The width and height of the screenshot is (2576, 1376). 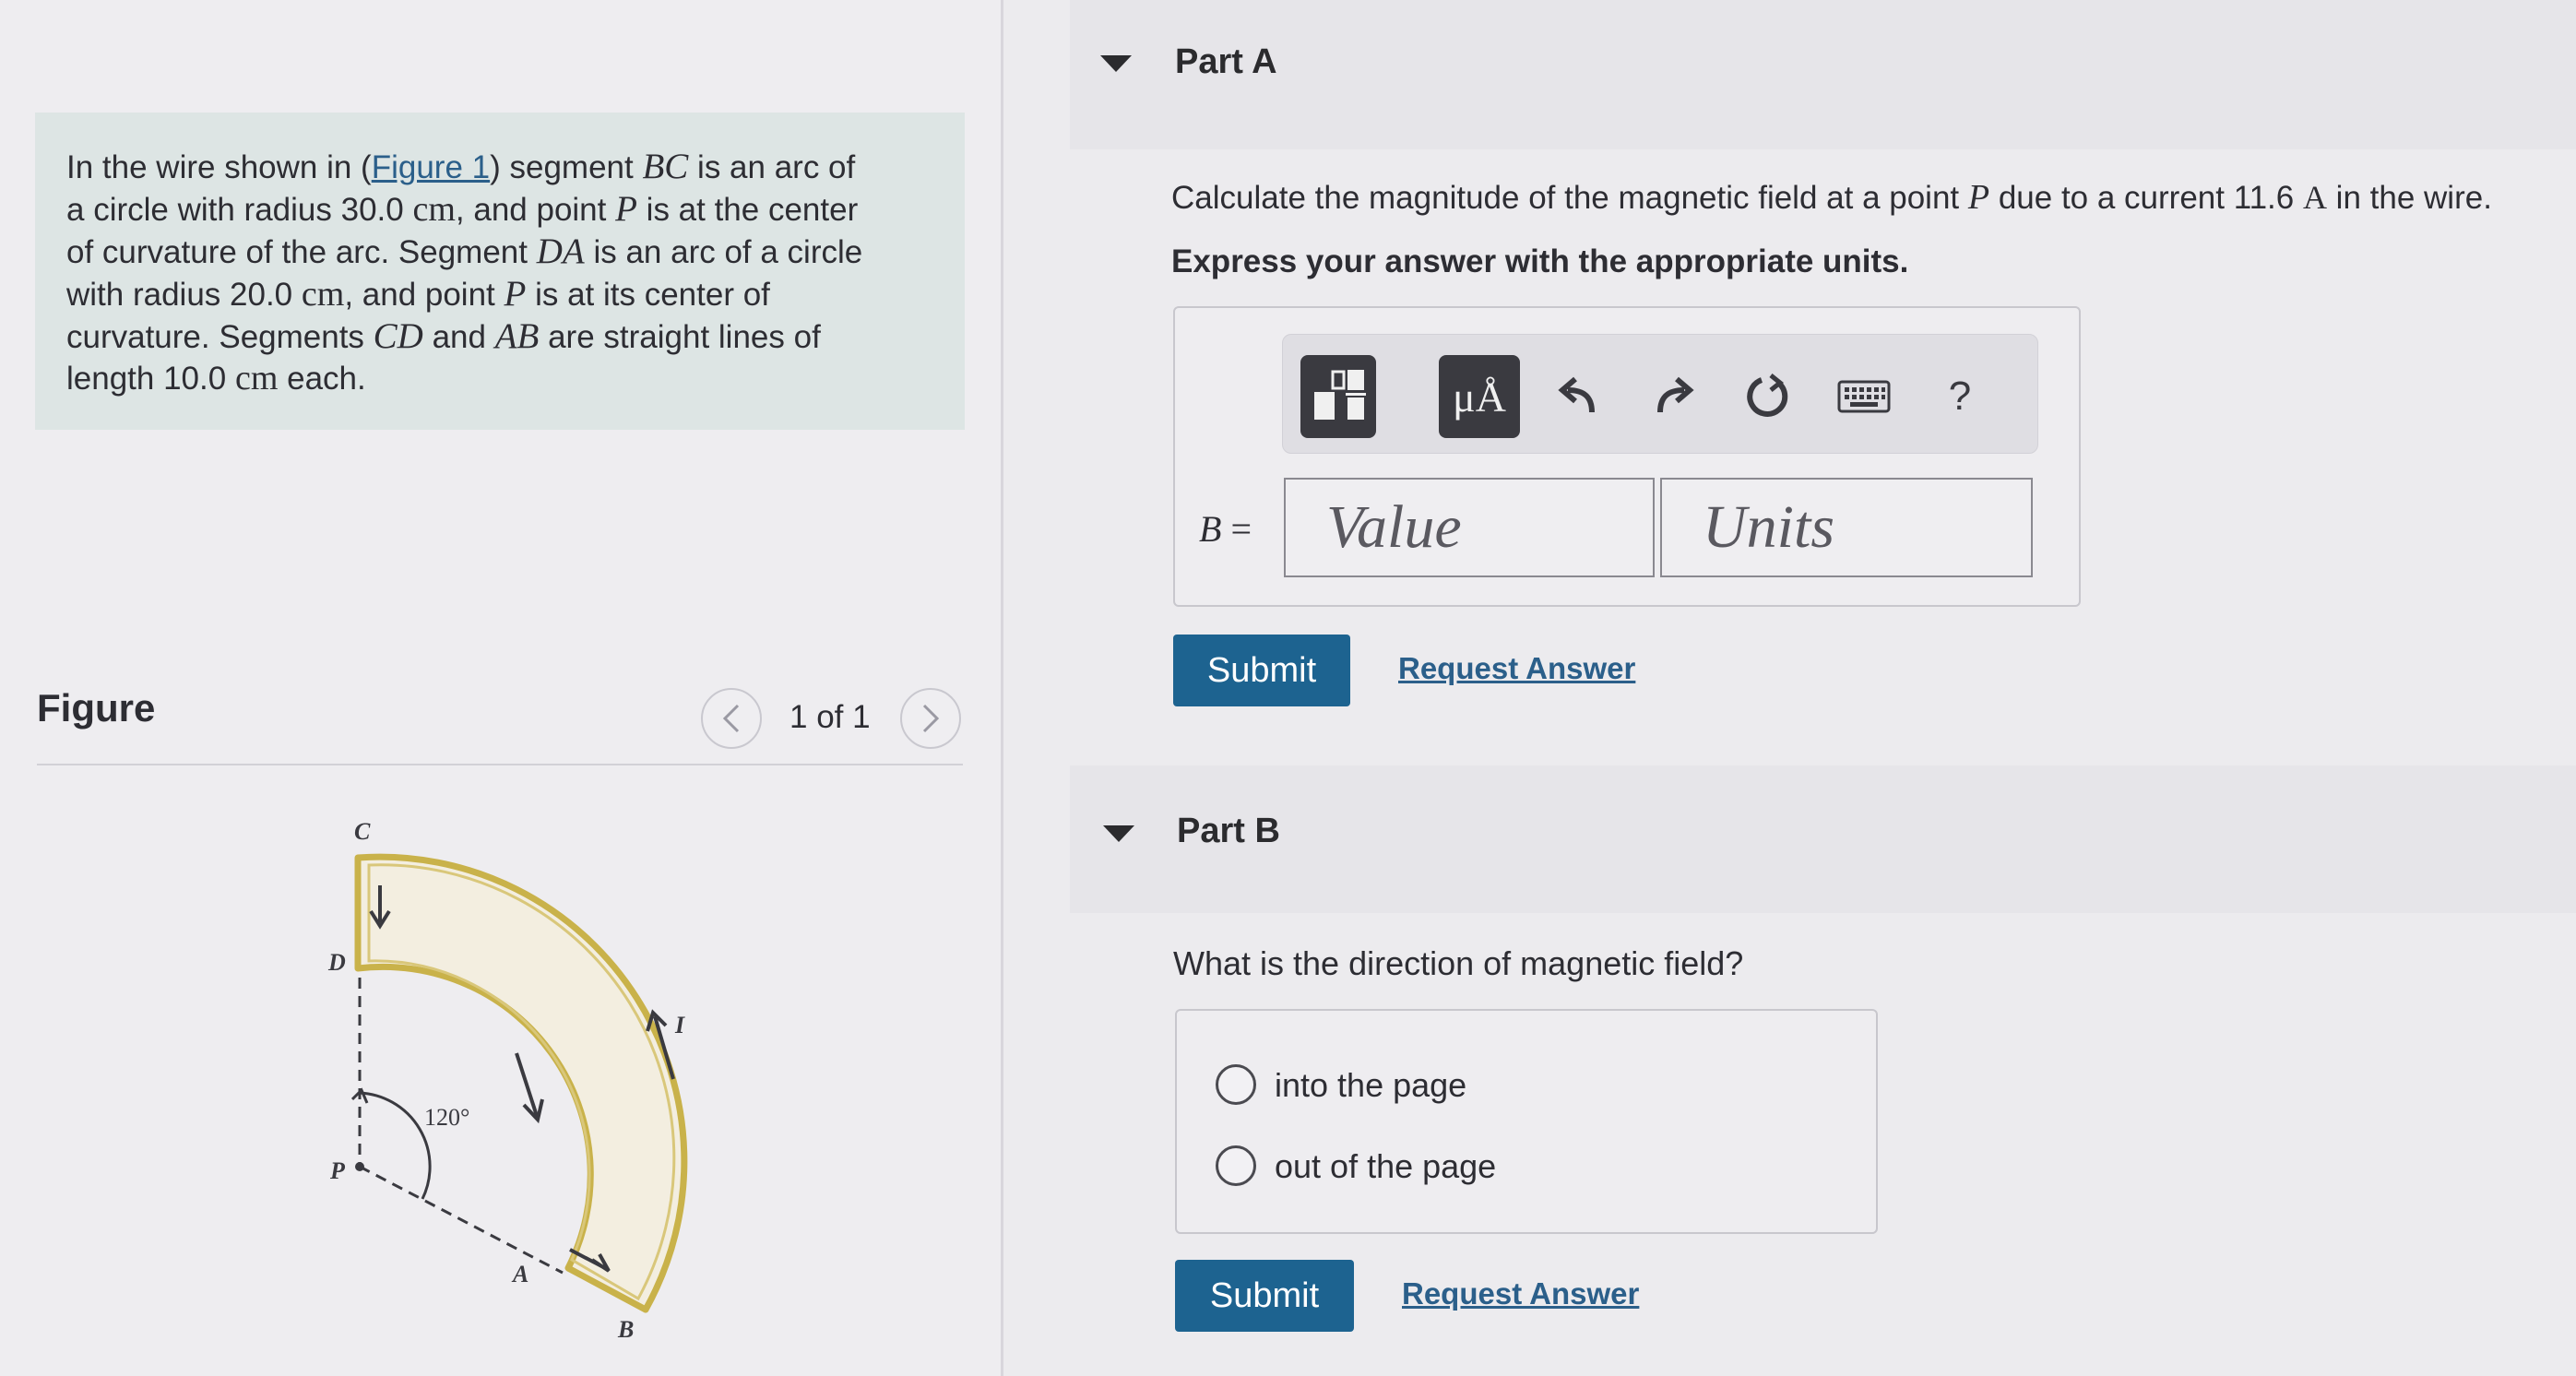 I want to click on templates-icon, so click(x=1340, y=395).